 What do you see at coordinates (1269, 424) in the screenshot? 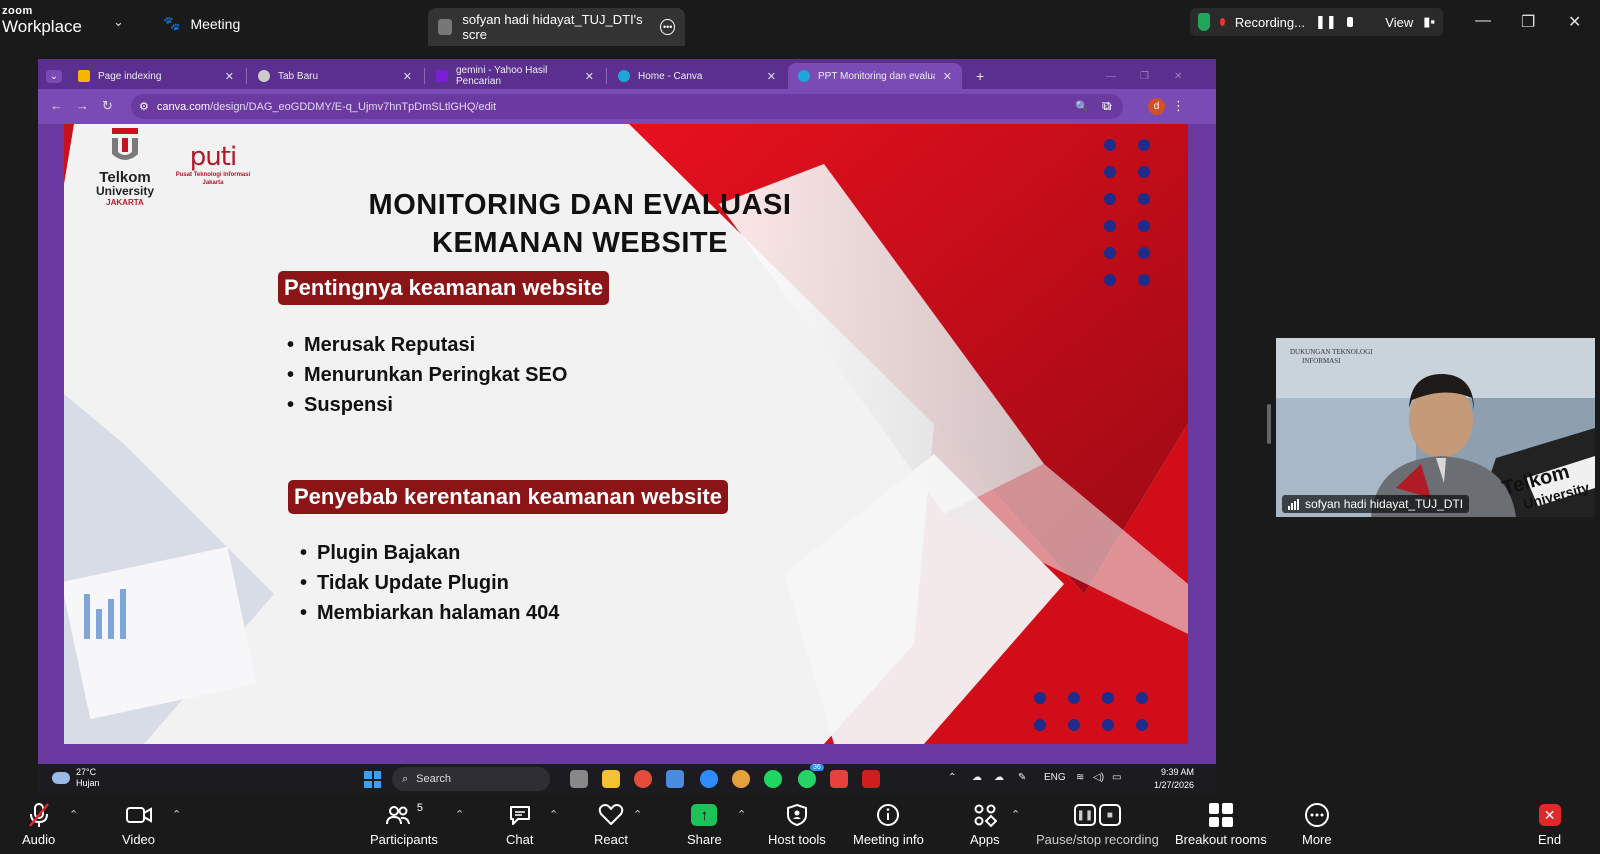
I see `panel-resize-handle` at bounding box center [1269, 424].